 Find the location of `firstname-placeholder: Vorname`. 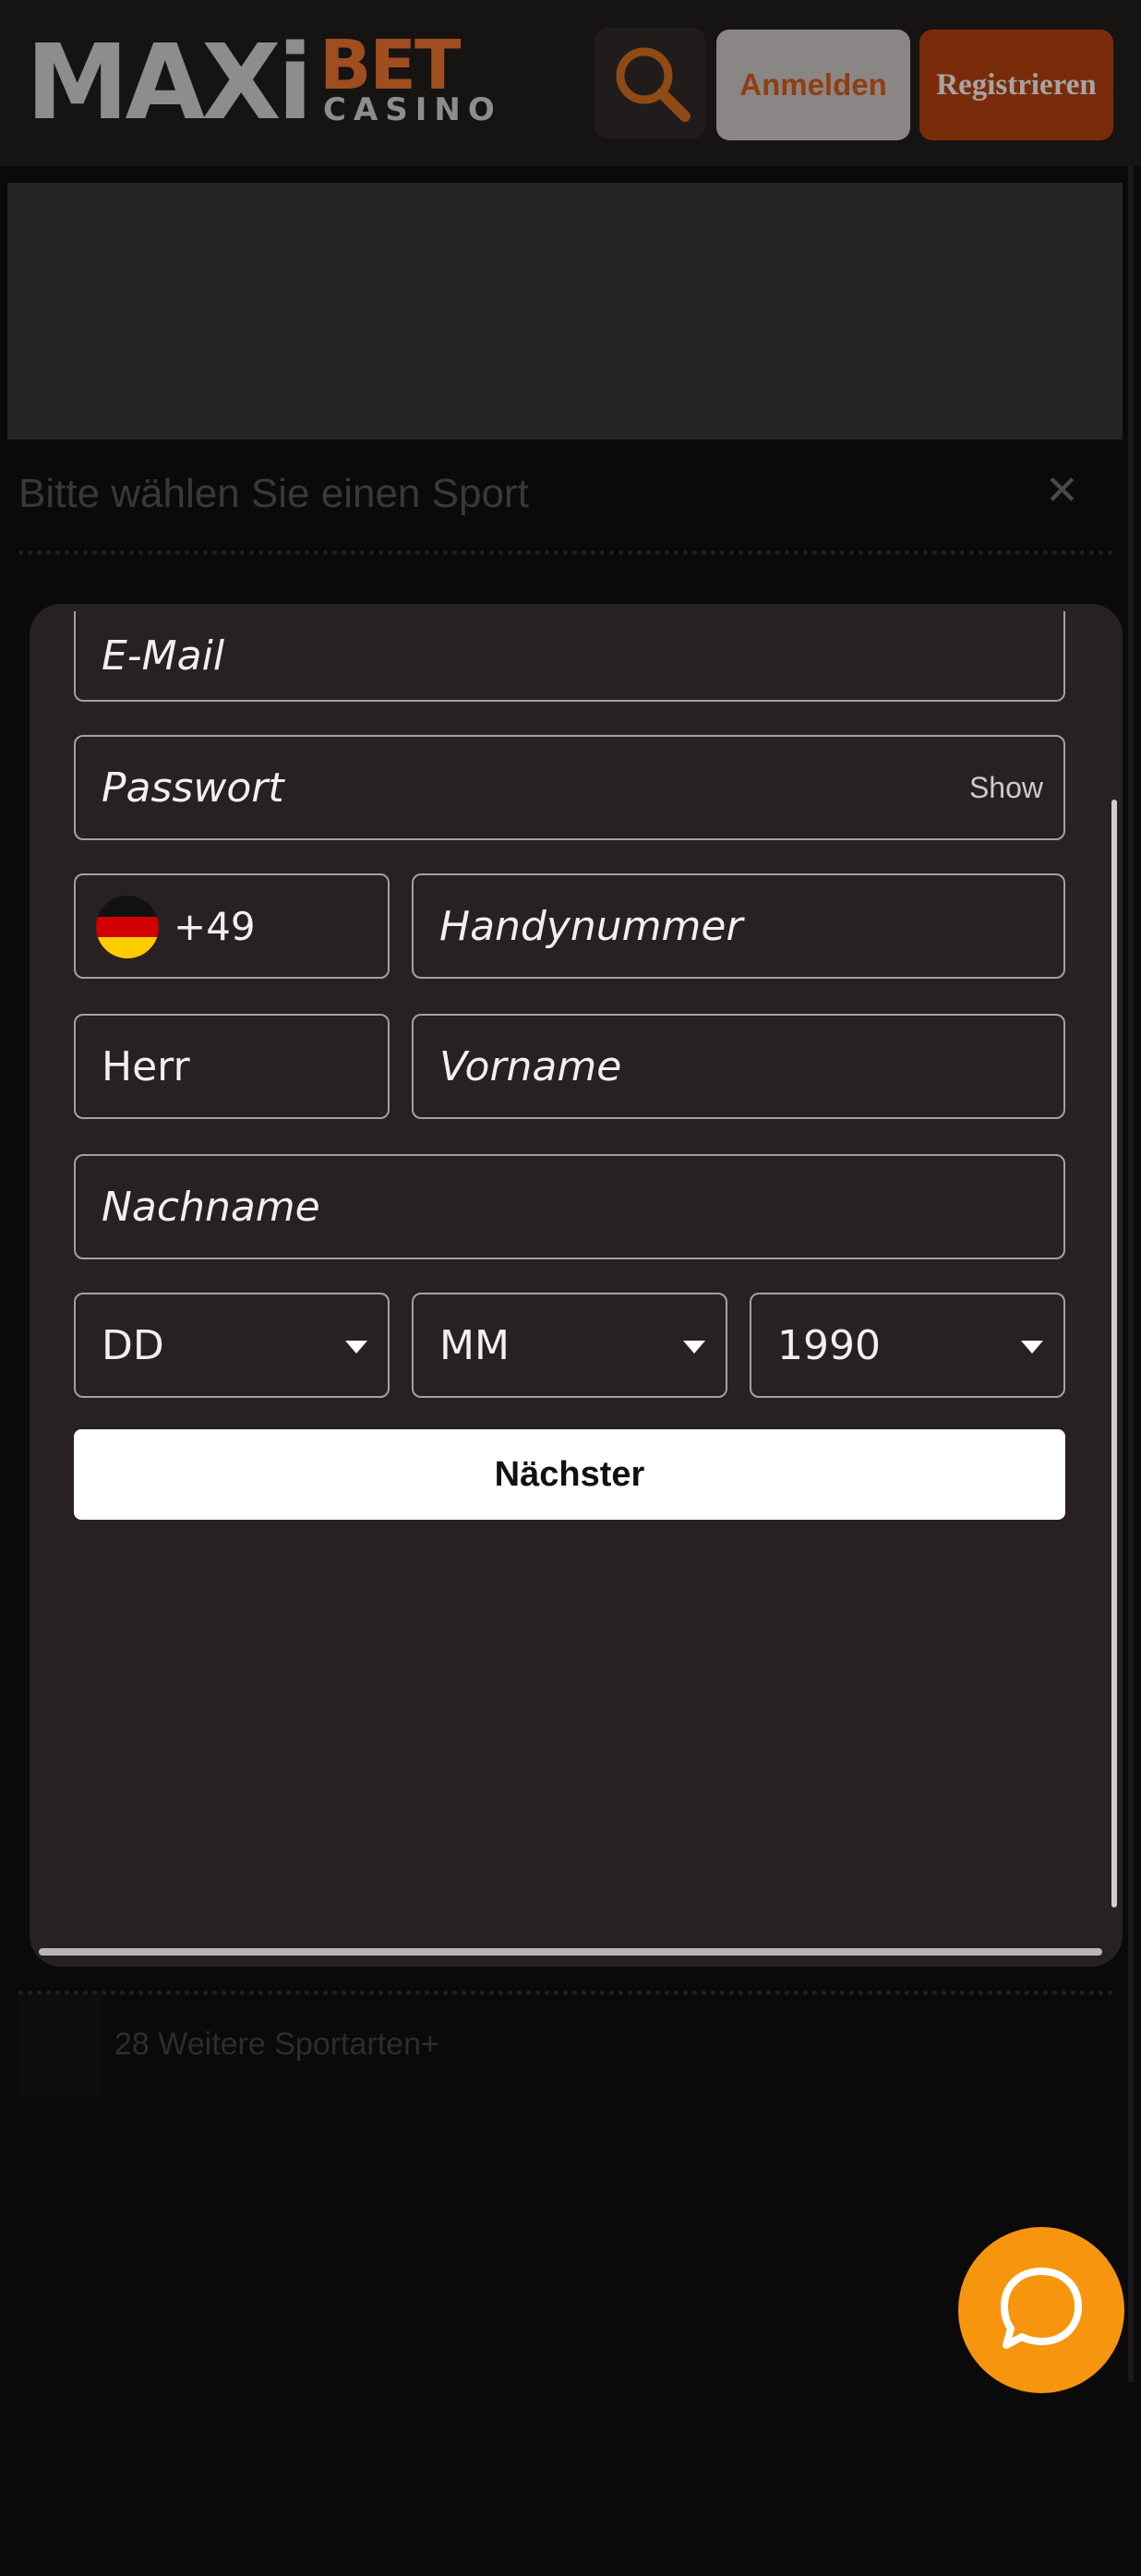

firstname-placeholder: Vorname is located at coordinates (530, 1066).